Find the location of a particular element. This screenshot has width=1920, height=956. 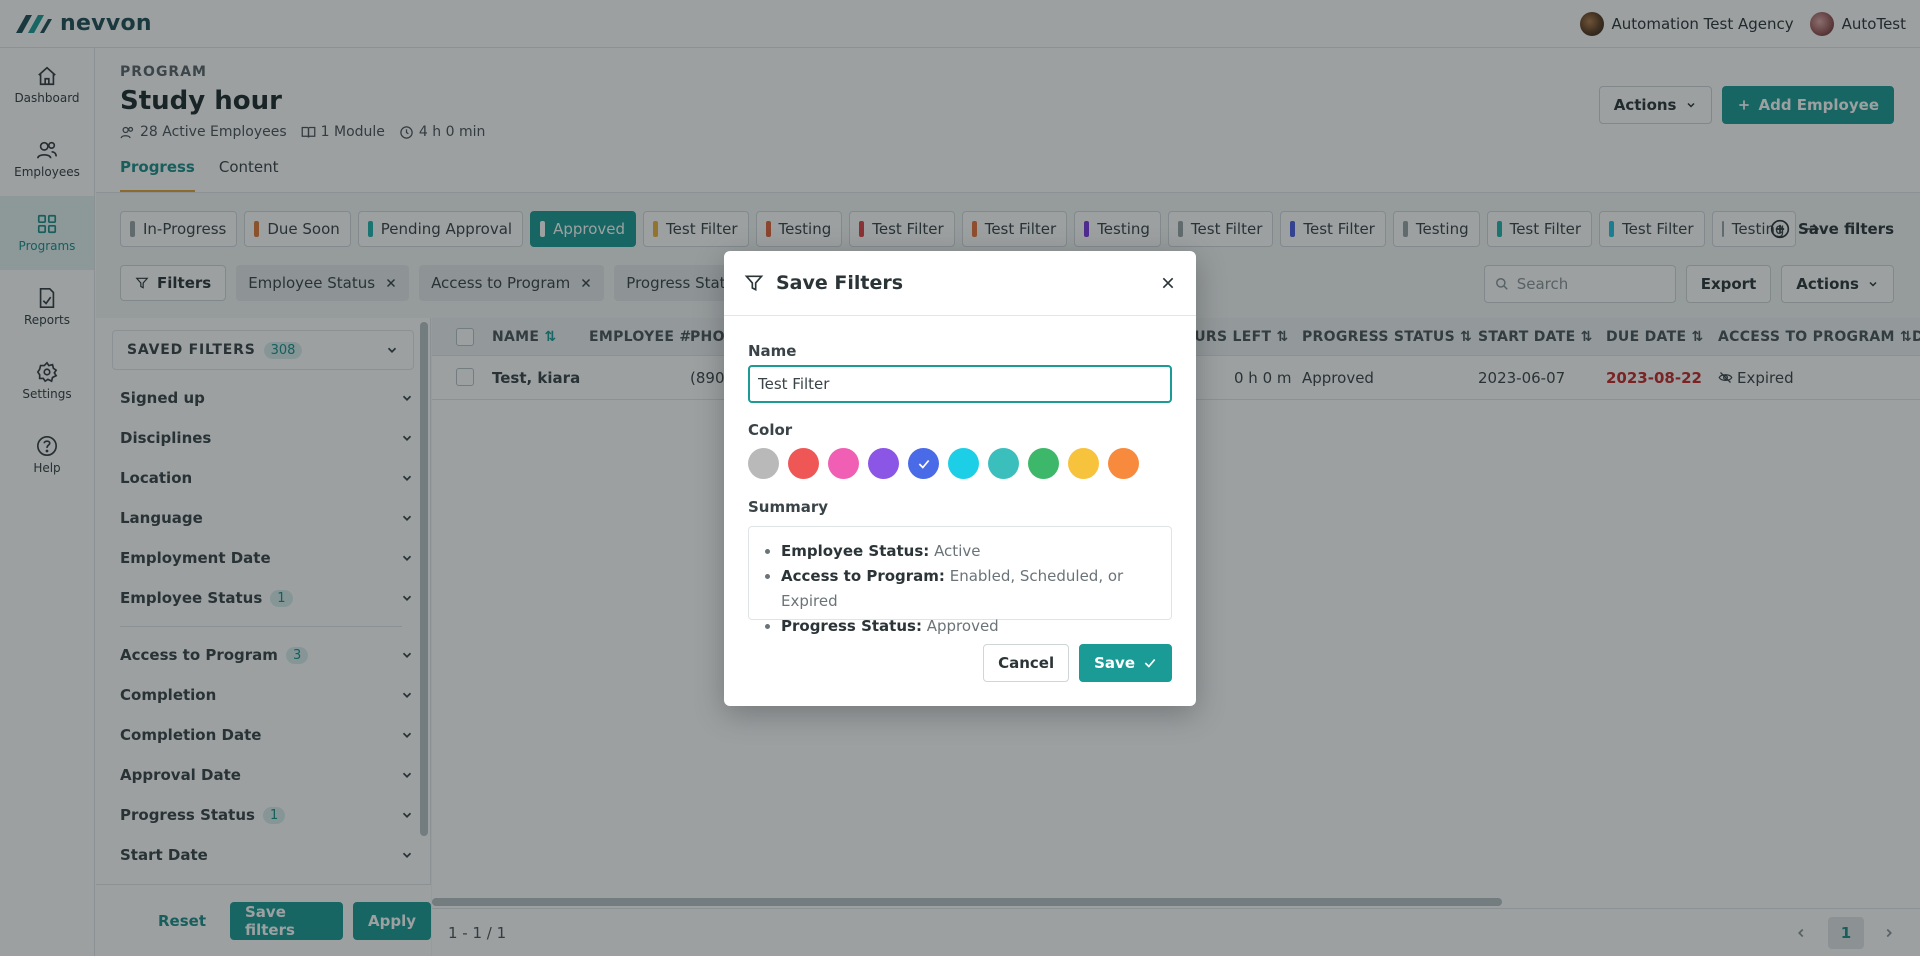

summary-item: Employee Status: Active is located at coordinates (968, 551).